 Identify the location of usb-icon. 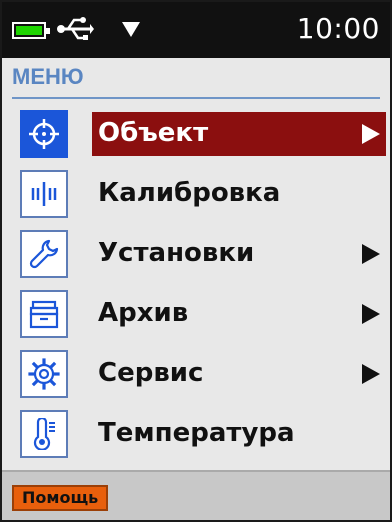
(75, 28).